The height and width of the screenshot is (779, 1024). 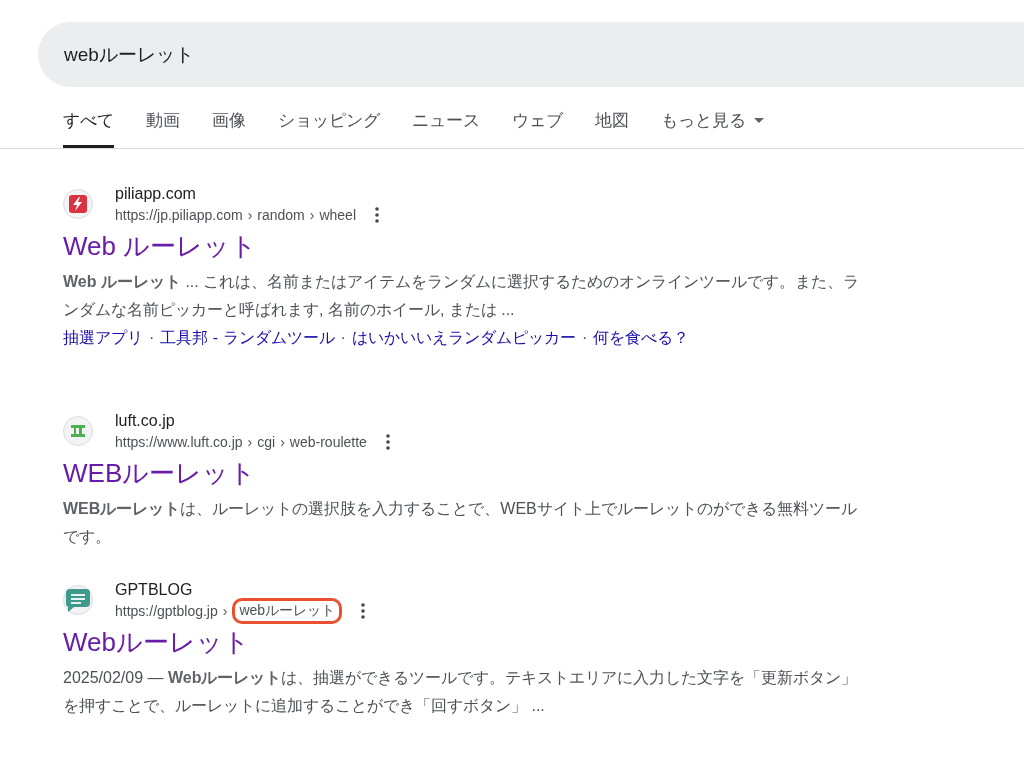 What do you see at coordinates (463, 338) in the screenshot?
I see `sitelink: はいかいいえランダムピッカー` at bounding box center [463, 338].